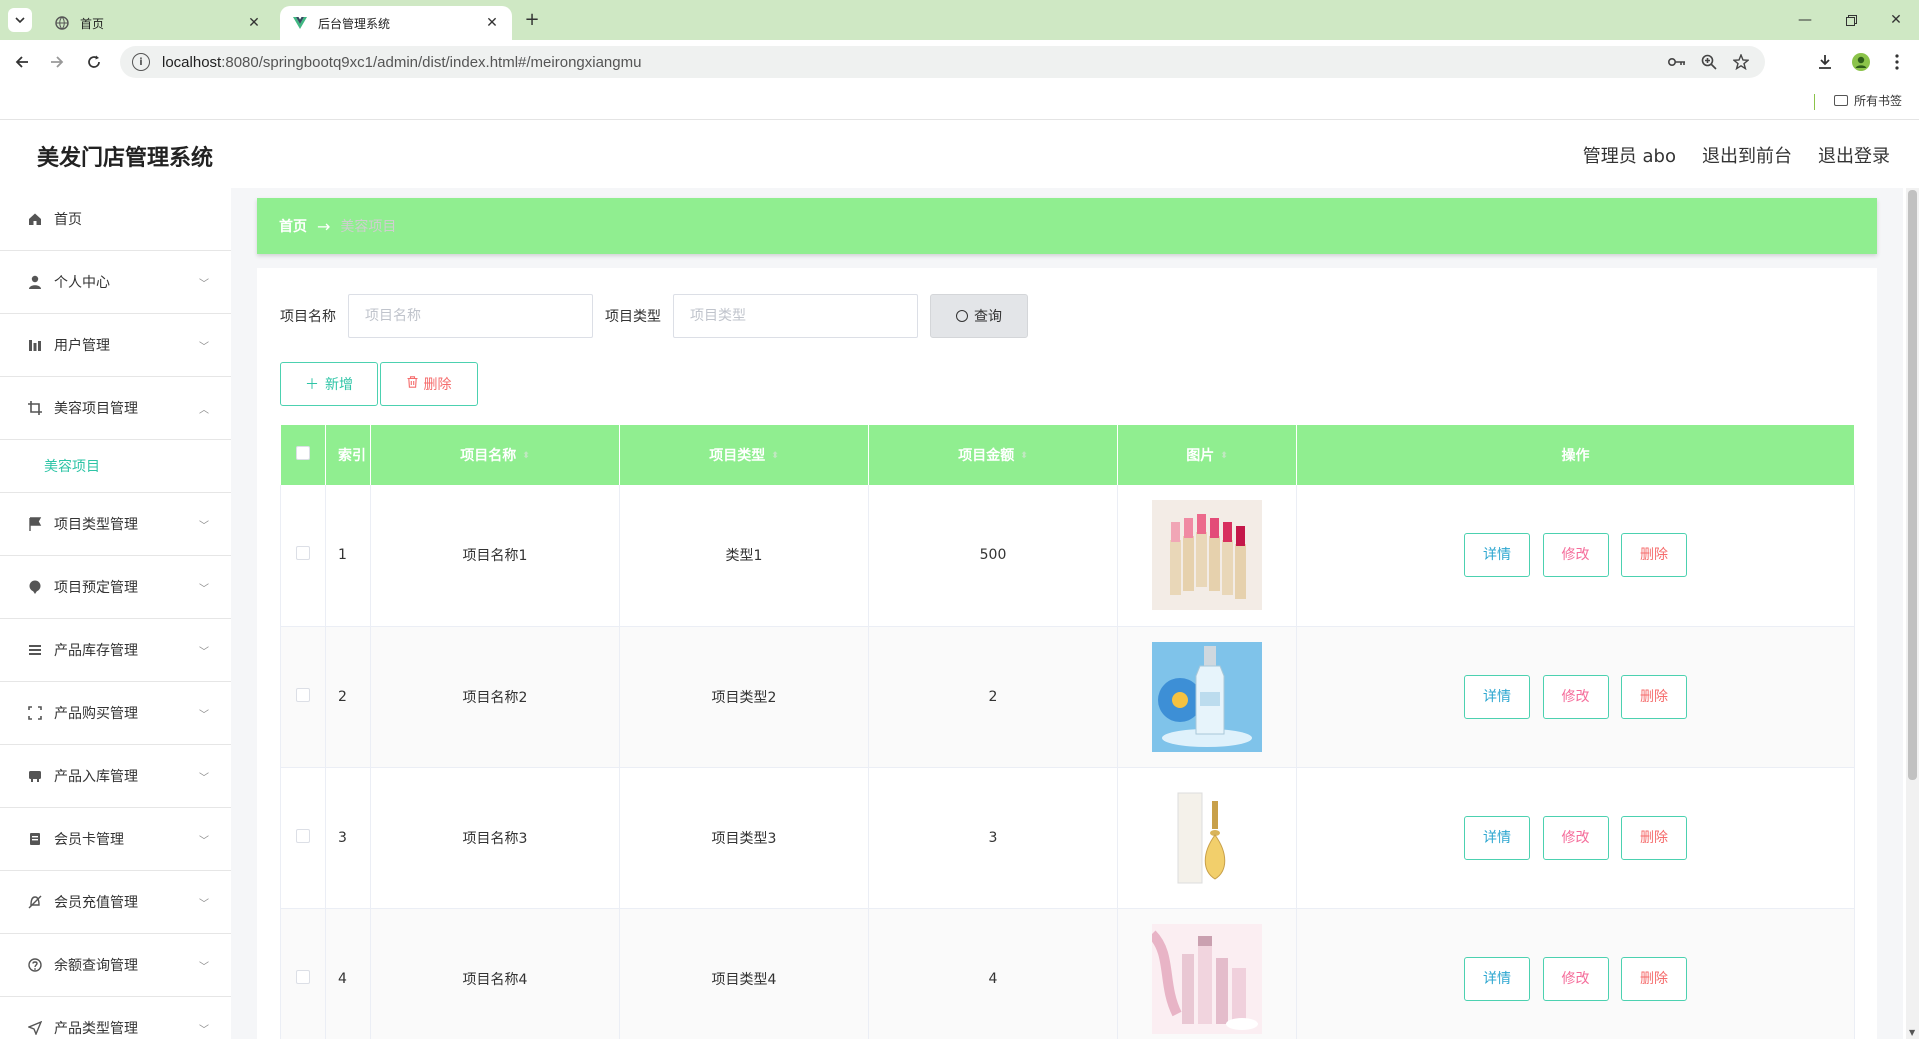  Describe the element at coordinates (115, 902) in the screenshot. I see `sidebar-item-recharge: 会员充值管理 ﹀` at that location.